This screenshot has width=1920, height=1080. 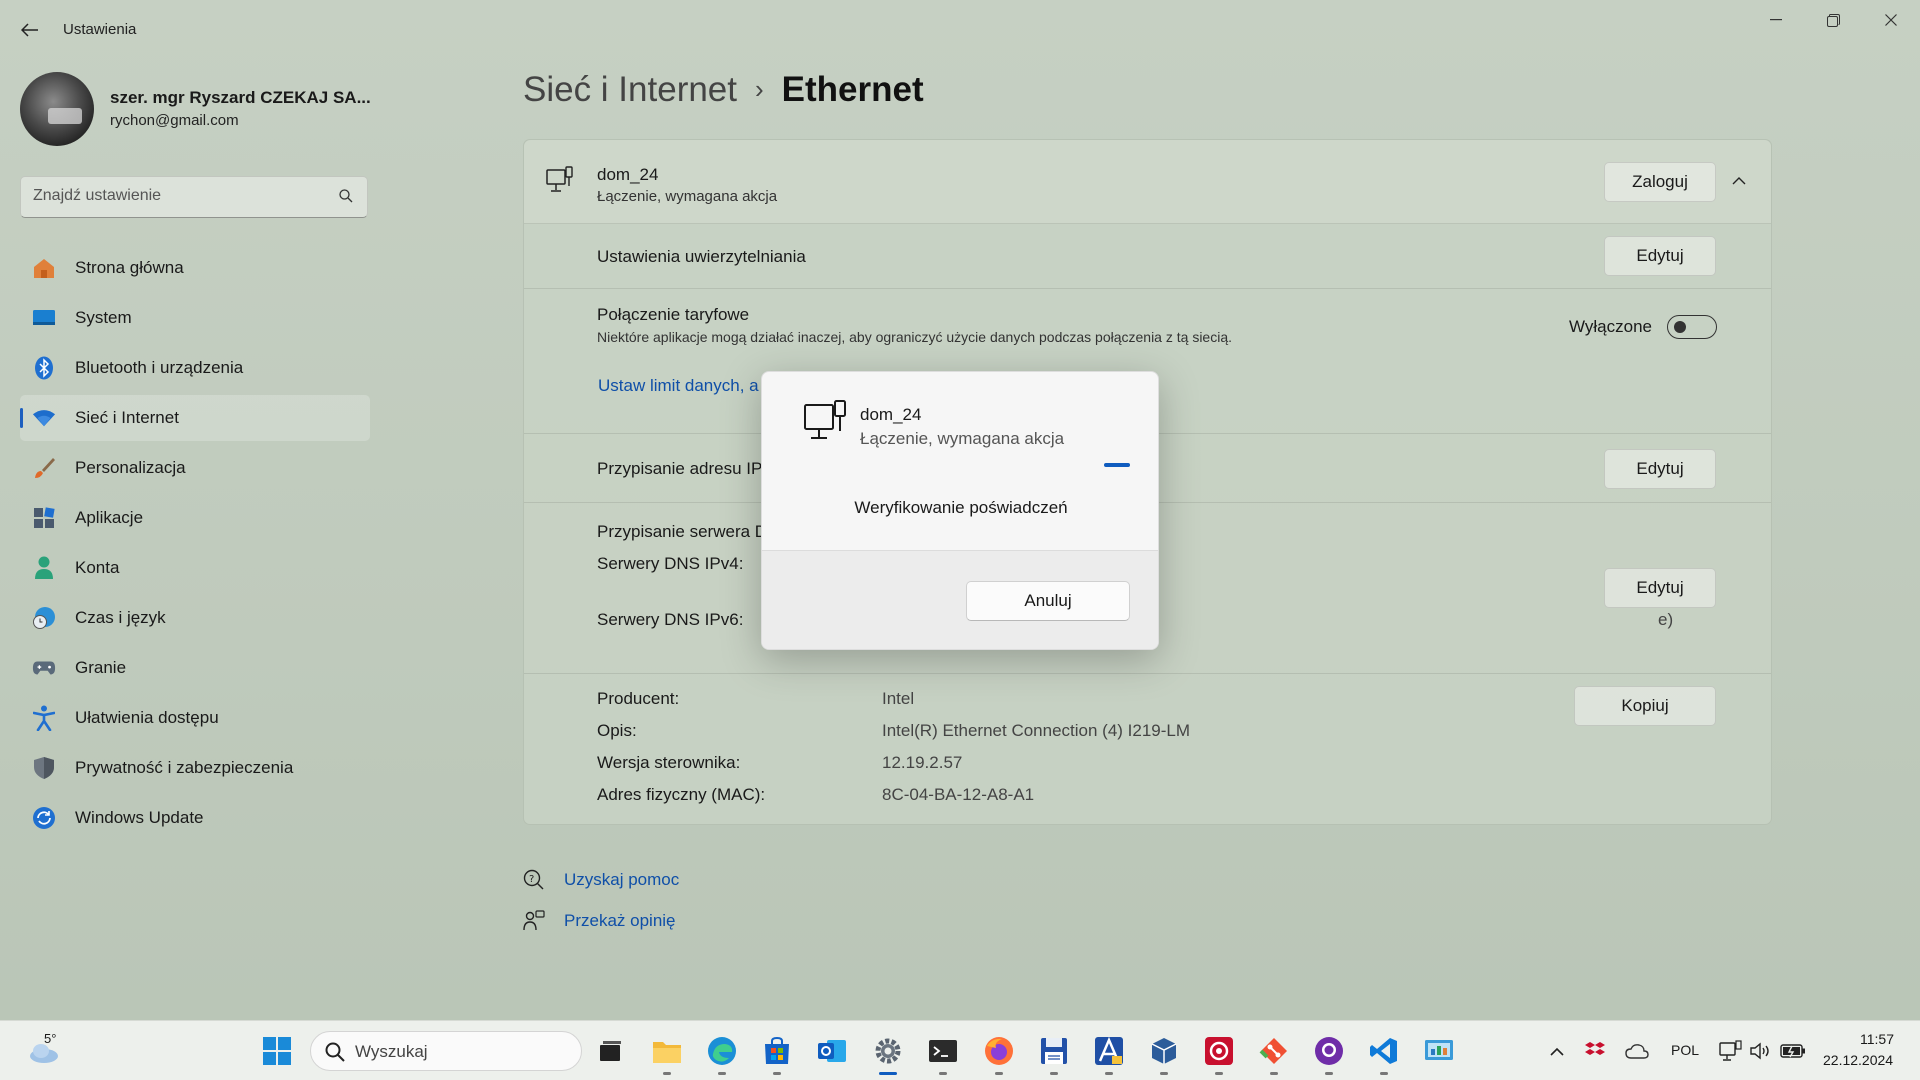 What do you see at coordinates (44, 718) in the screenshot?
I see `accessibility-icon` at bounding box center [44, 718].